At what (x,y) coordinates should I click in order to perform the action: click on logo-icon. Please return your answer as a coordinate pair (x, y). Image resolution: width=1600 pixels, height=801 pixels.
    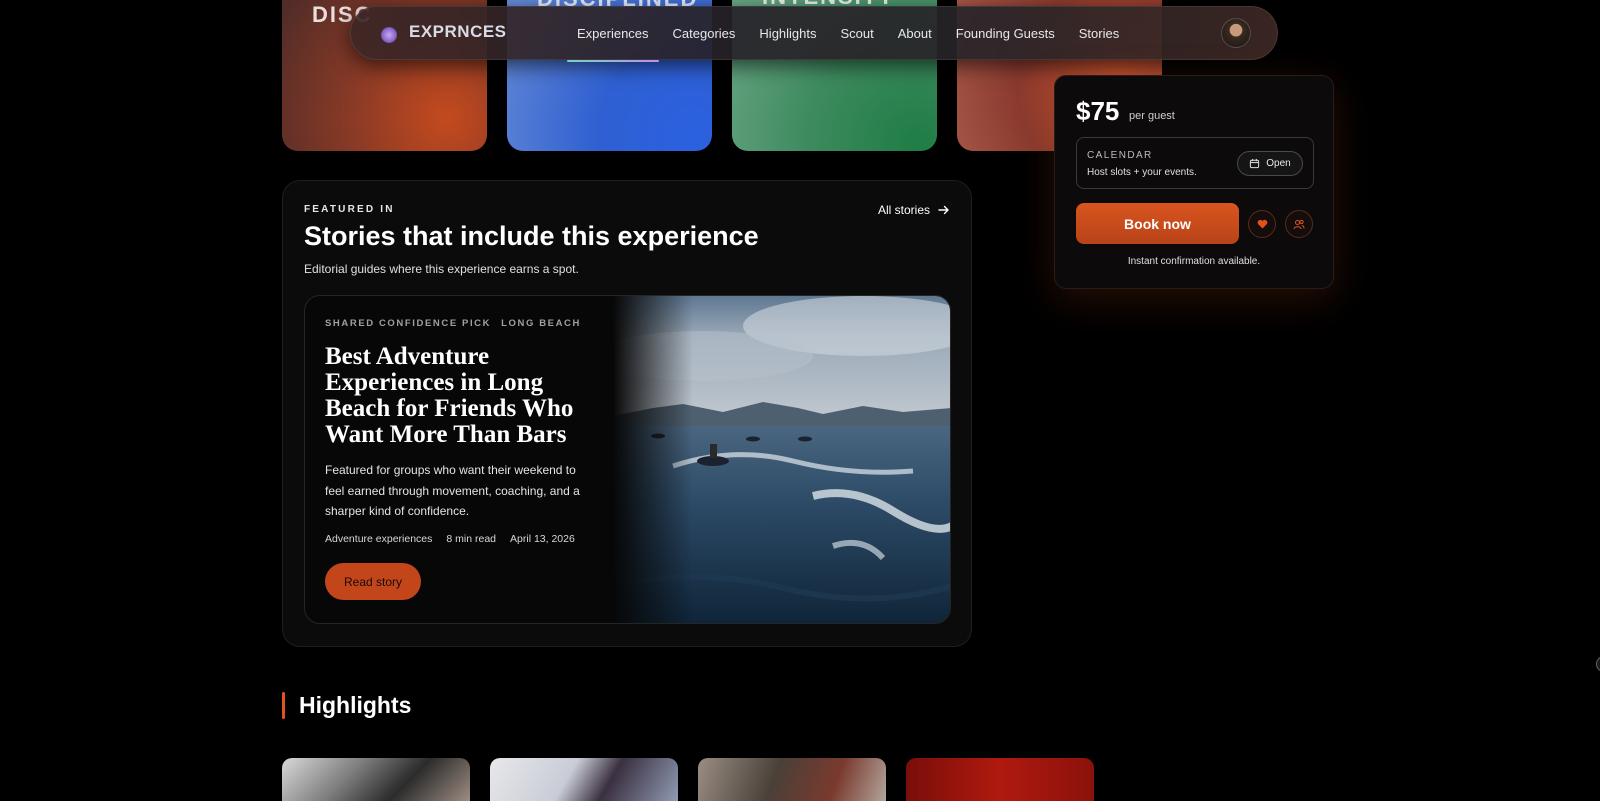
    Looking at the image, I should click on (389, 35).